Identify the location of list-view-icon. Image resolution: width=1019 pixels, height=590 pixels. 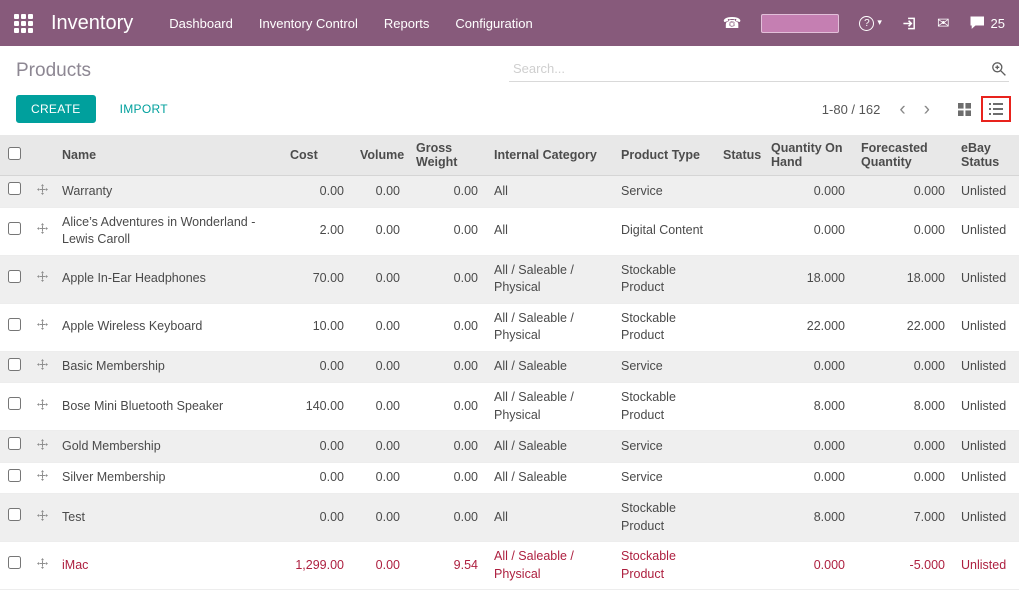
(996, 109).